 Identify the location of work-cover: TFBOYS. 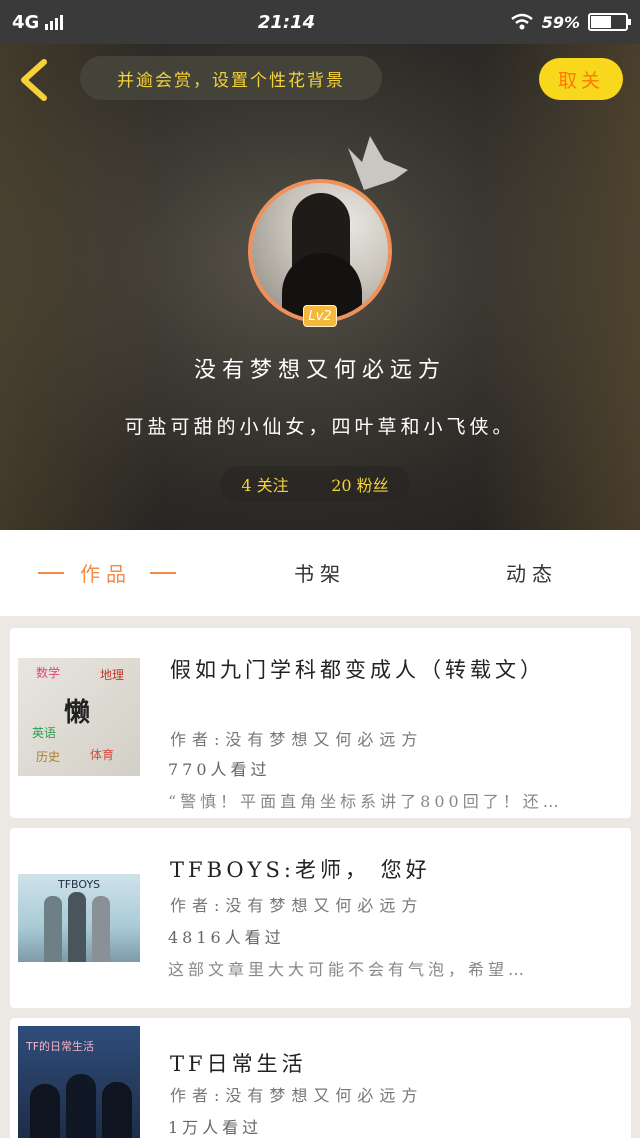
(79, 918).